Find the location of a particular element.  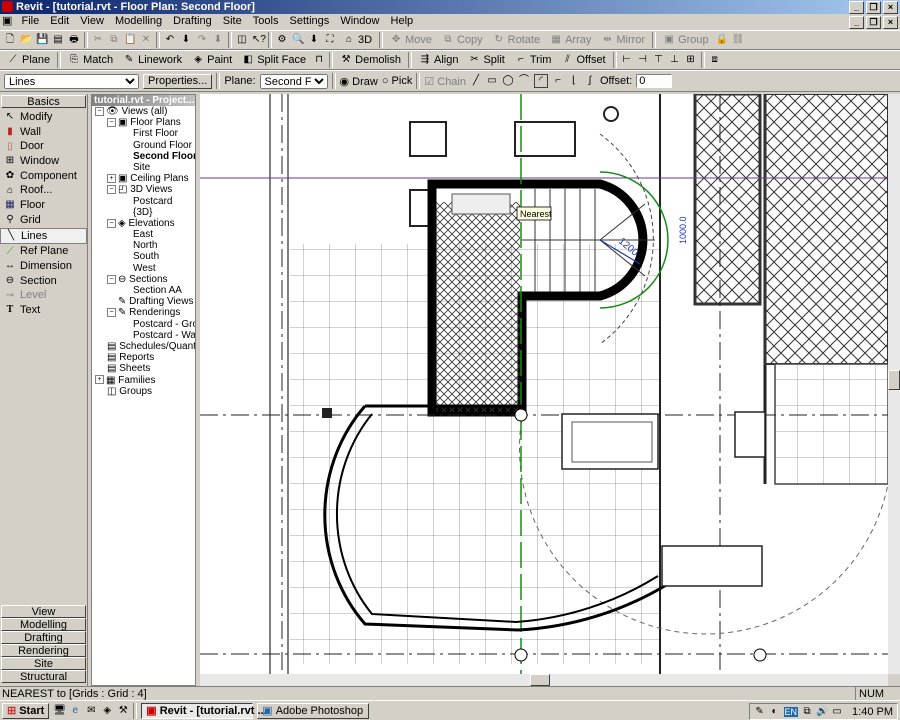

chain-checkbox: ☑ Chain is located at coordinates (445, 81).